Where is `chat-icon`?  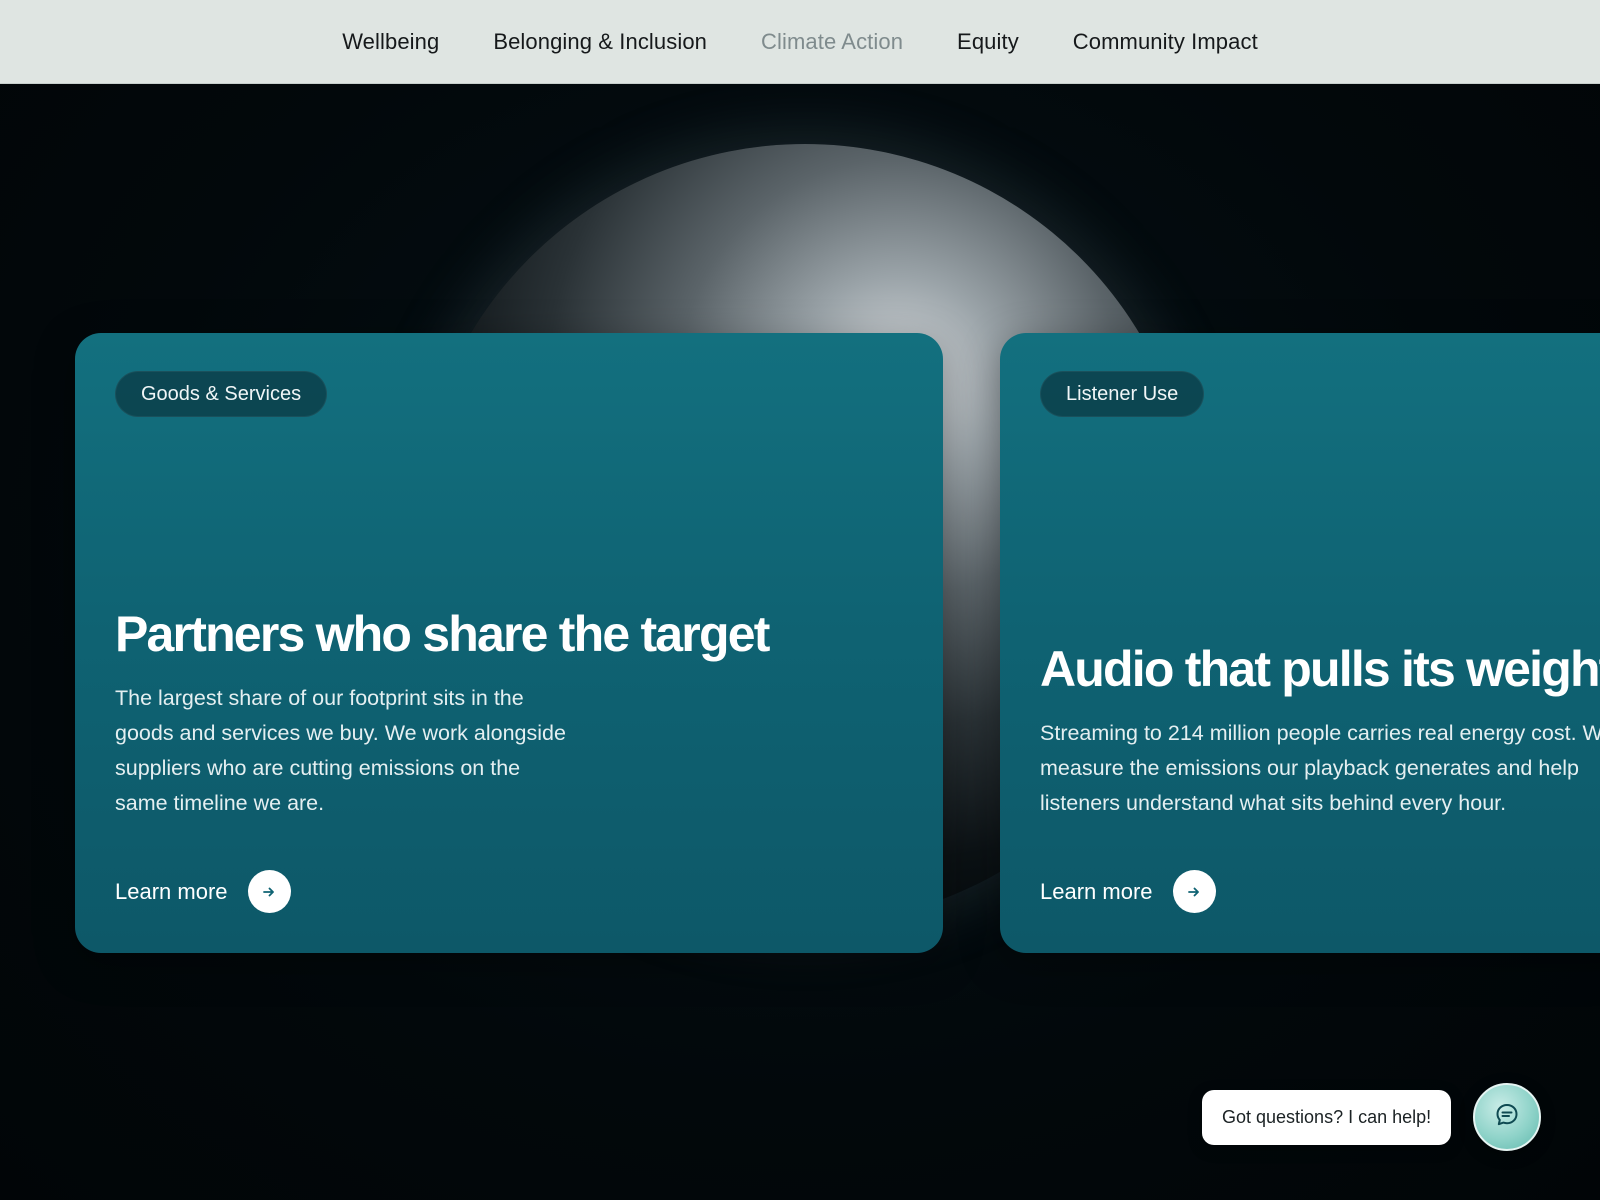 chat-icon is located at coordinates (1507, 1117).